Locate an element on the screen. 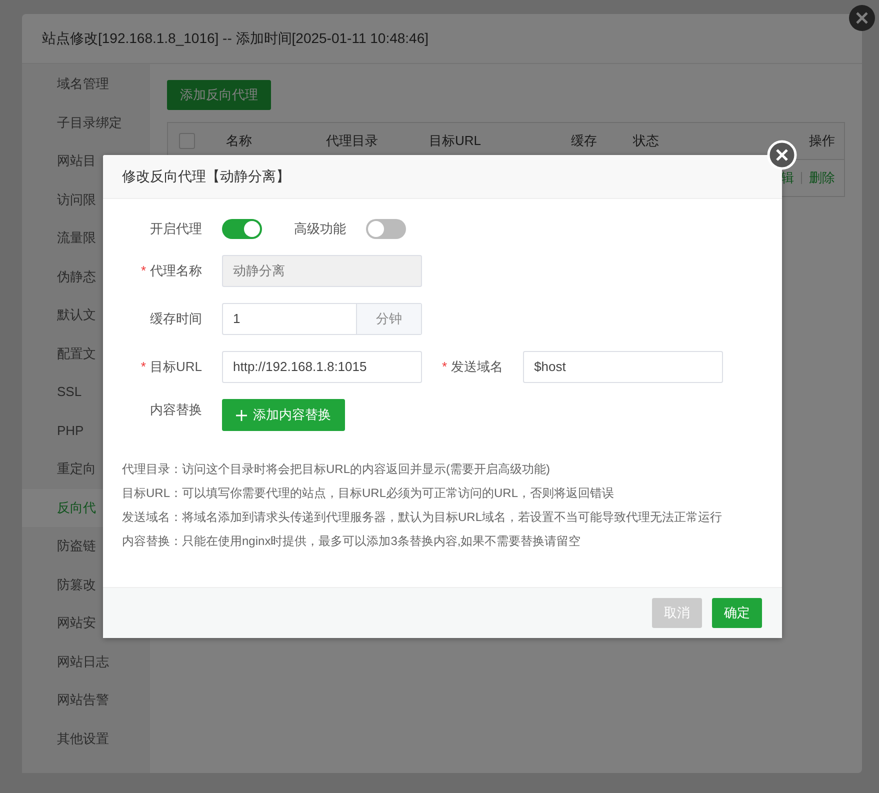 The image size is (879, 793). input-field: http://192.168.1.8:1015 is located at coordinates (322, 367).